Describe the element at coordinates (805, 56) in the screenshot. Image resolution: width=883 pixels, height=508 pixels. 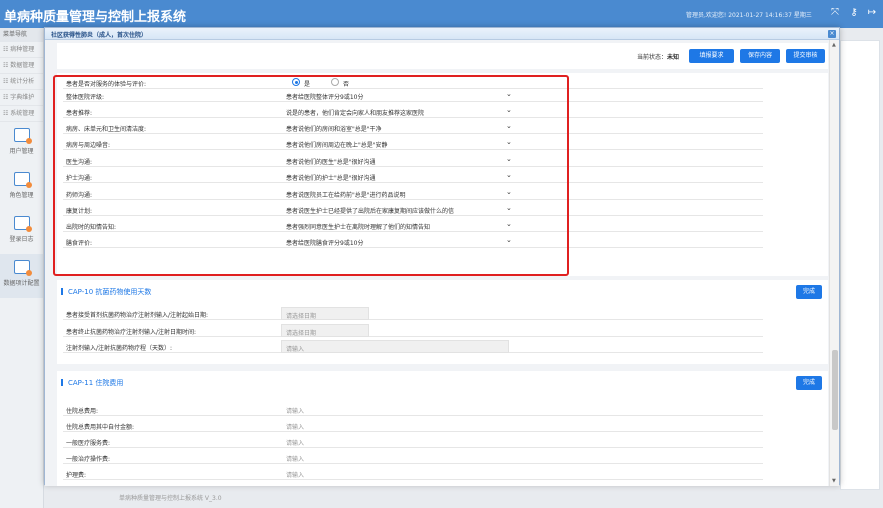
I see `submit-review-button: 提交审核` at that location.